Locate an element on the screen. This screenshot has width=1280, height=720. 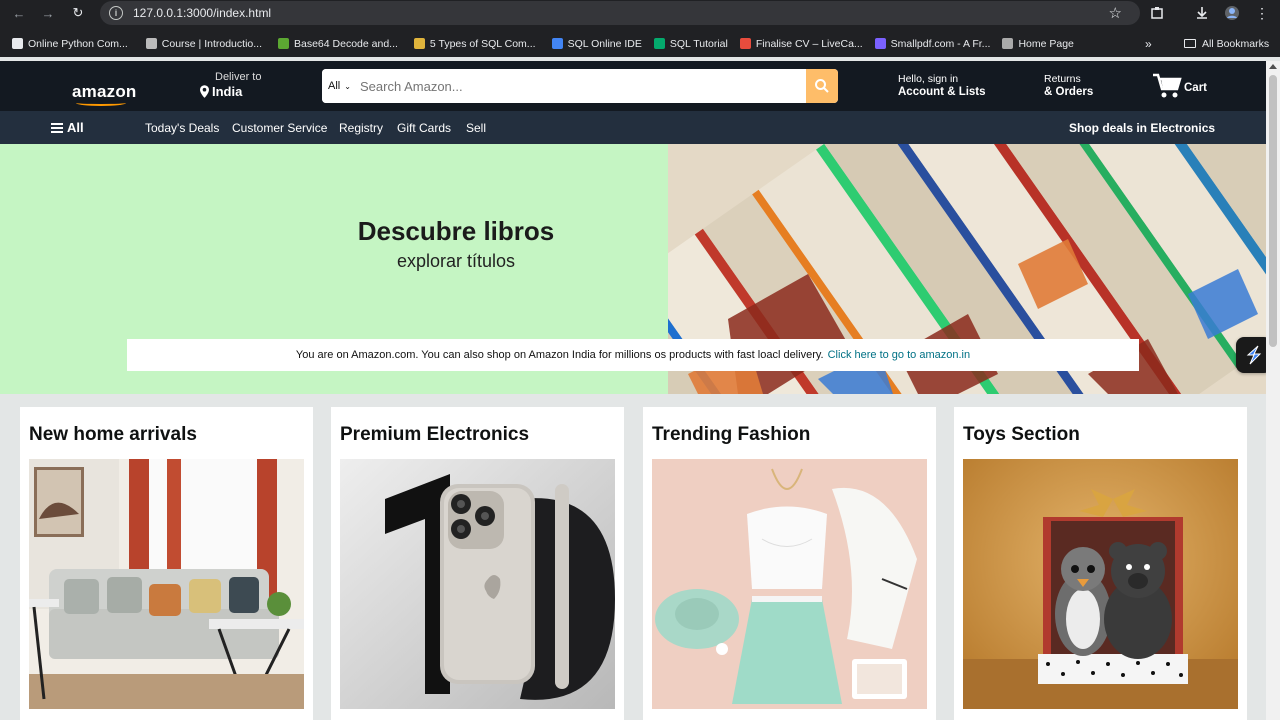
search-bar: All ⌄ is located at coordinates (580, 86).